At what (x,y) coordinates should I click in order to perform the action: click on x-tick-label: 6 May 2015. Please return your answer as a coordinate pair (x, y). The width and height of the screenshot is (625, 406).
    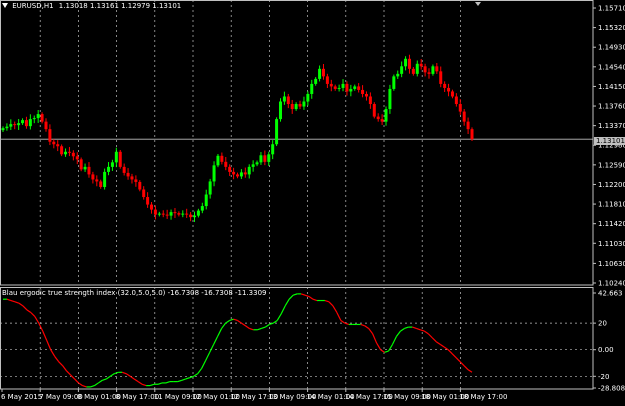
    Looking at the image, I should click on (21, 397).